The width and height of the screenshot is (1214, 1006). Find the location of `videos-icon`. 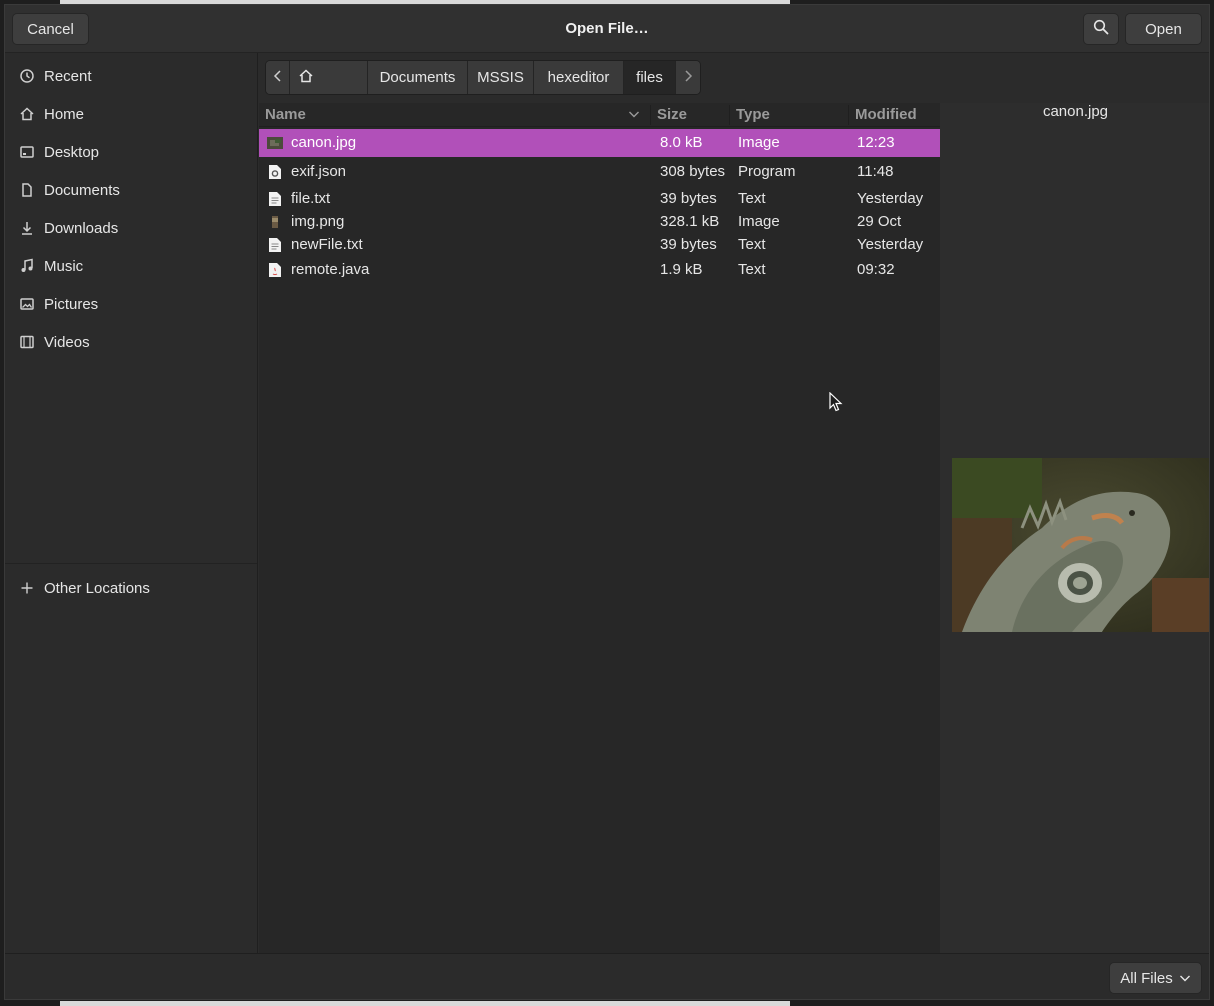

videos-icon is located at coordinates (27, 342).